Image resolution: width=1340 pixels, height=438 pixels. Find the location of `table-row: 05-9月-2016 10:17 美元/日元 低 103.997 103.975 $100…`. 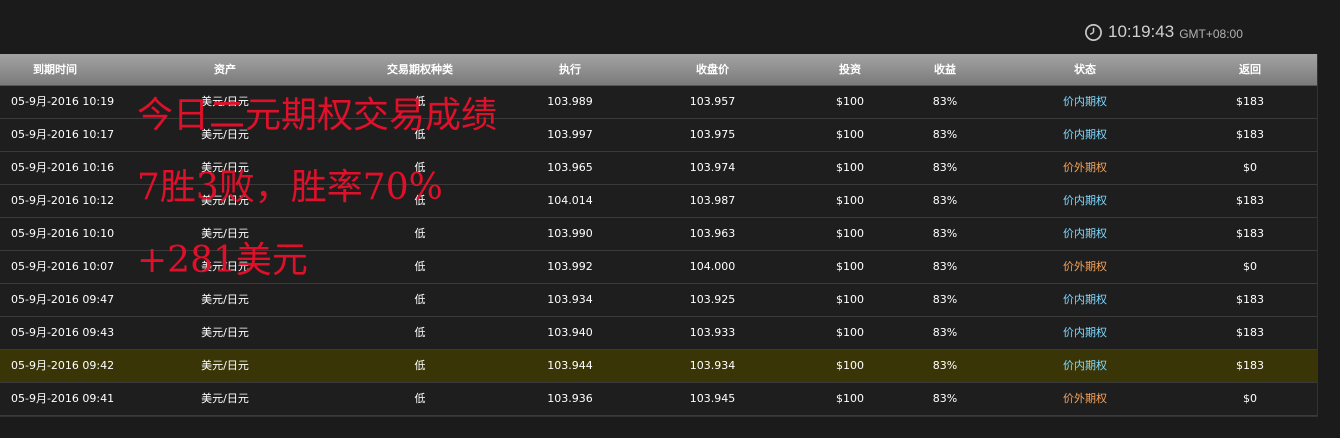

table-row: 05-9月-2016 10:17 美元/日元 低 103.997 103.975 $100… is located at coordinates (658, 135).